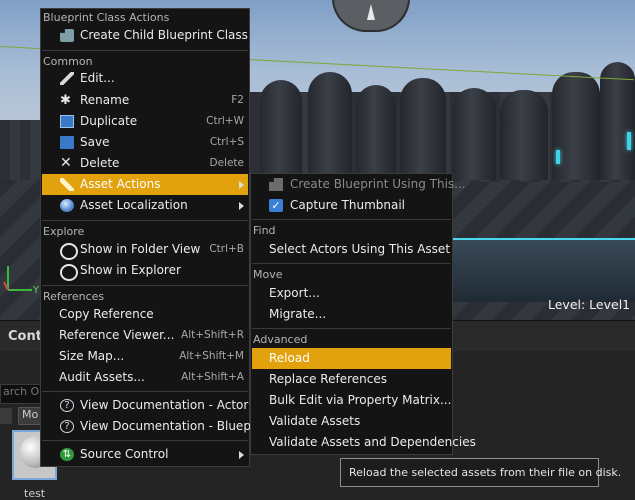 The height and width of the screenshot is (500, 635). Describe the element at coordinates (351, 421) in the screenshot. I see `menu-item-validate-assets: Validate Assets` at that location.